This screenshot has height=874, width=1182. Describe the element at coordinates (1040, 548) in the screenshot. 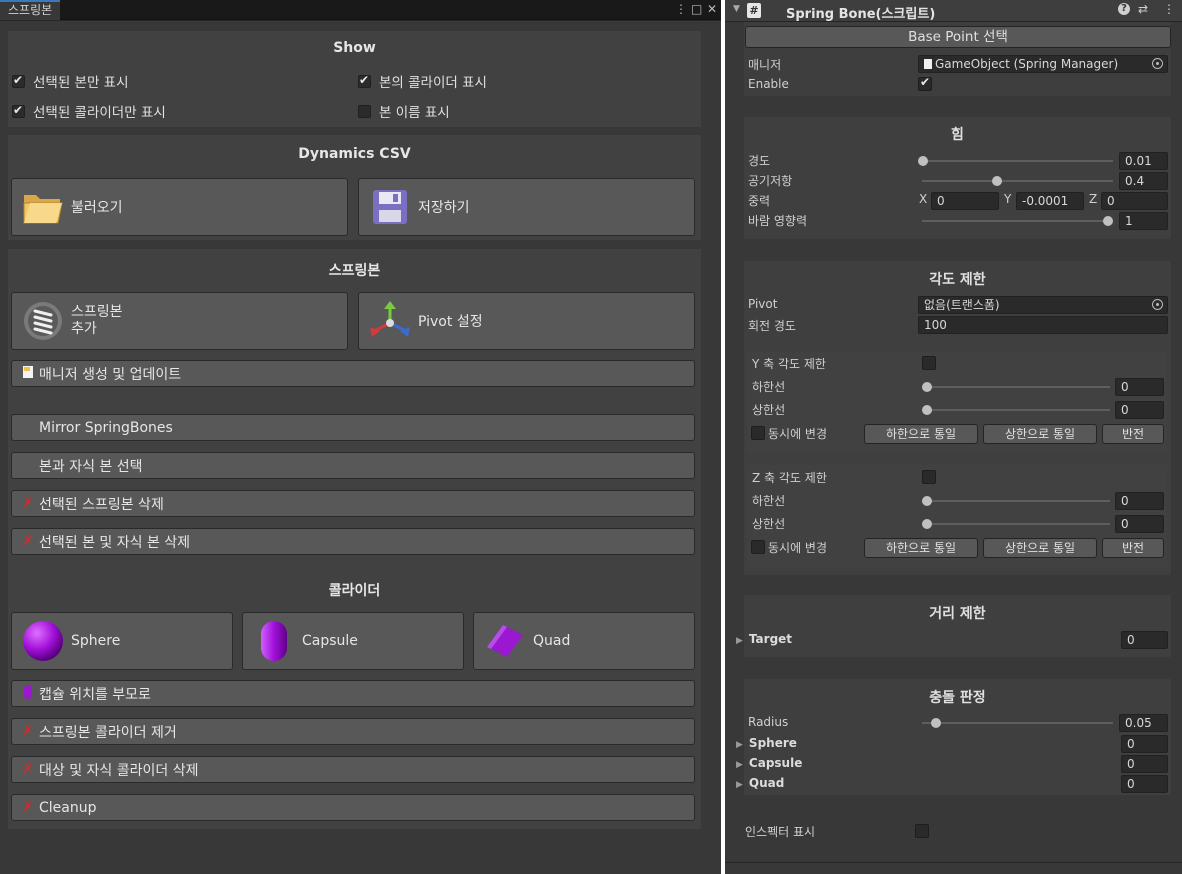

I see `z-unify-upper-button: 상한으로 통일` at that location.